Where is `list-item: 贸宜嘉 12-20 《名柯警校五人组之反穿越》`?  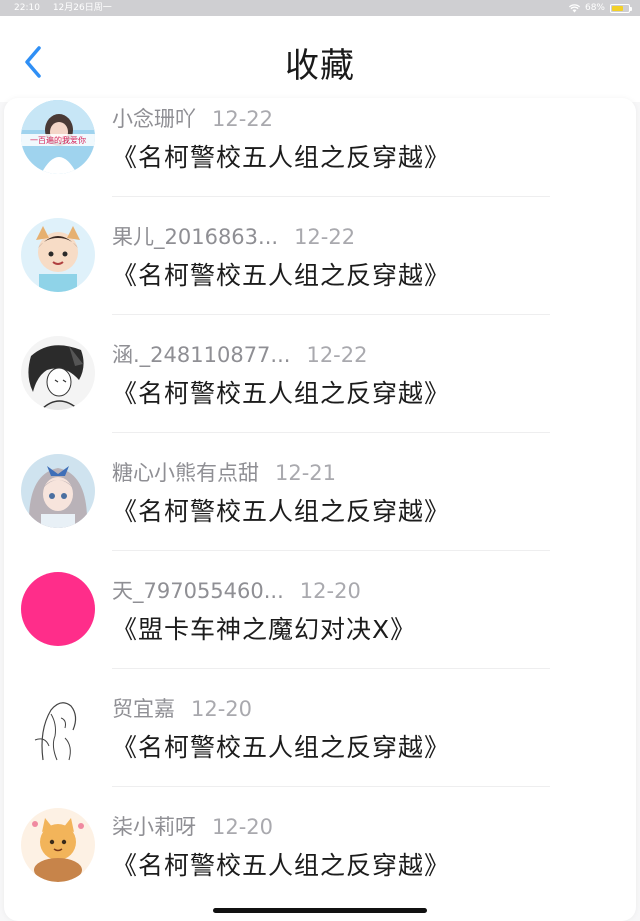 list-item: 贸宜嘉 12-20 《名柯警校五人组之反穿越》 is located at coordinates (320, 747).